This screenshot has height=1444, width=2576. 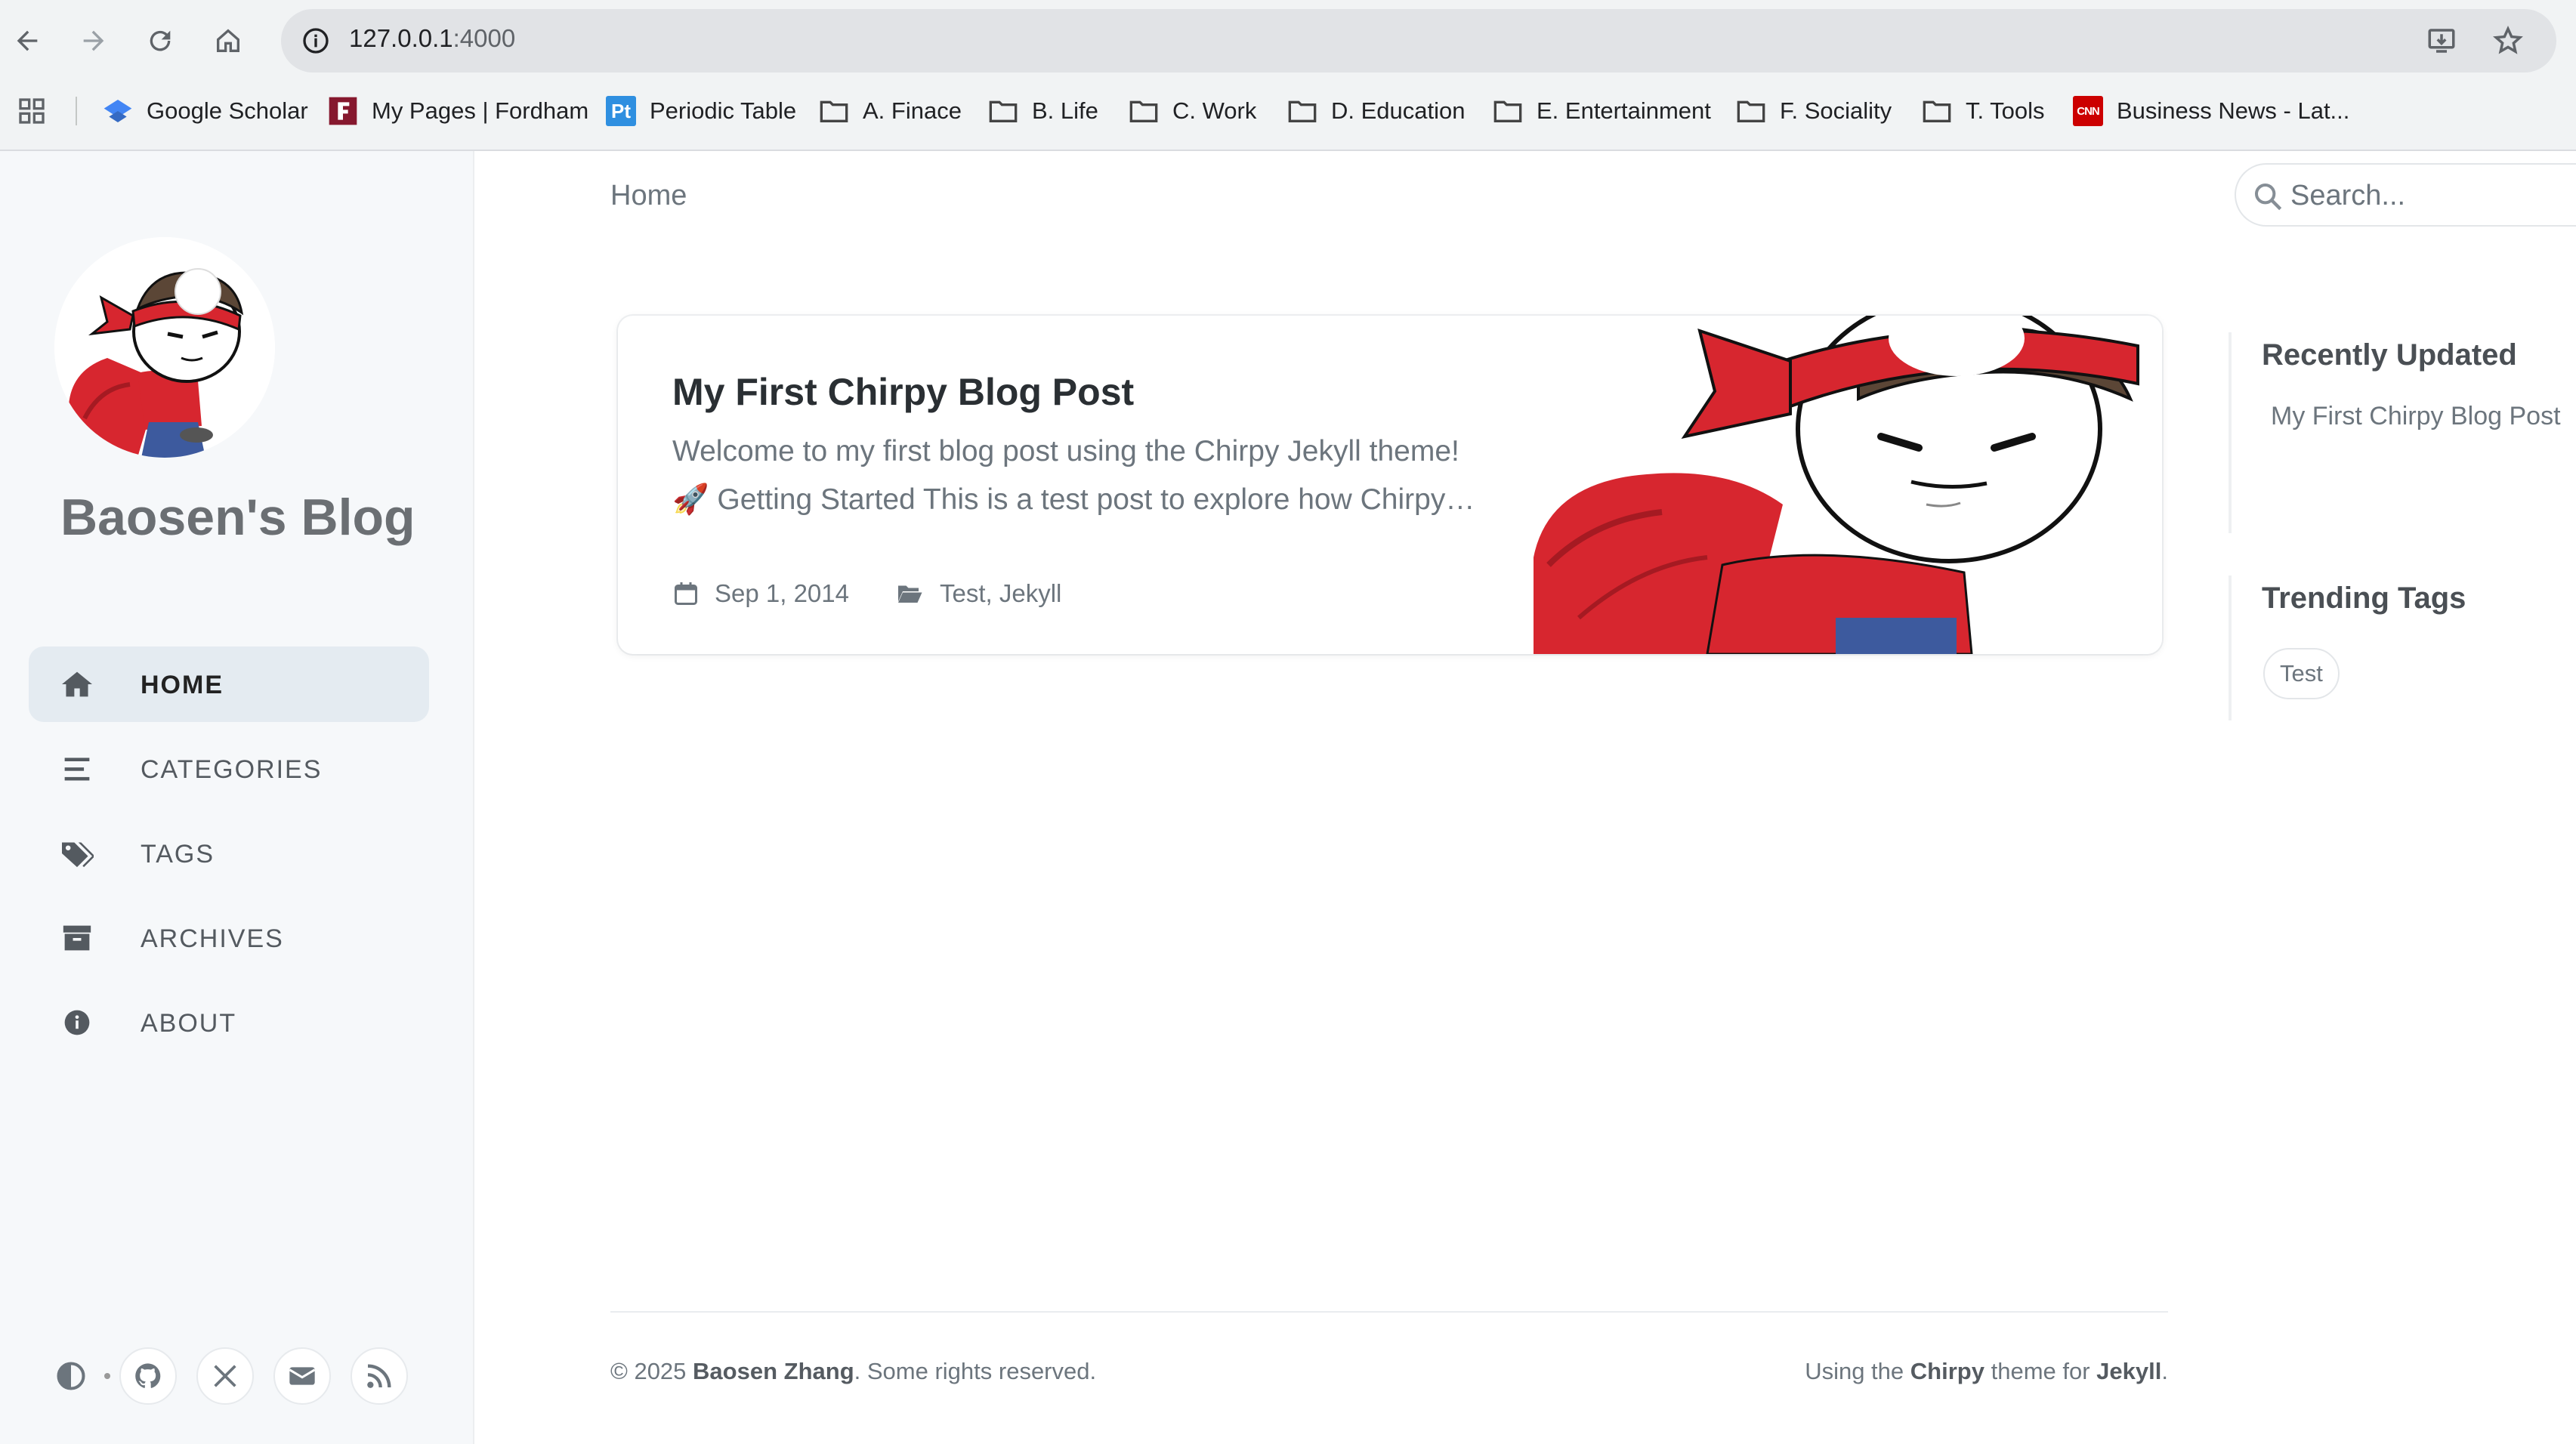 I want to click on sidebar-item-label: HOME, so click(x=182, y=685).